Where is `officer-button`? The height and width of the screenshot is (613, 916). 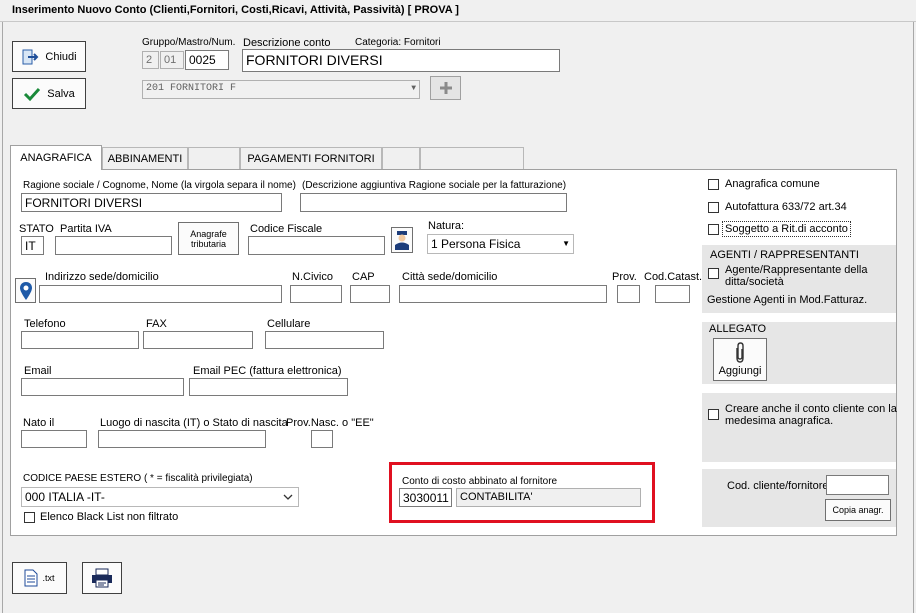
officer-button is located at coordinates (402, 240).